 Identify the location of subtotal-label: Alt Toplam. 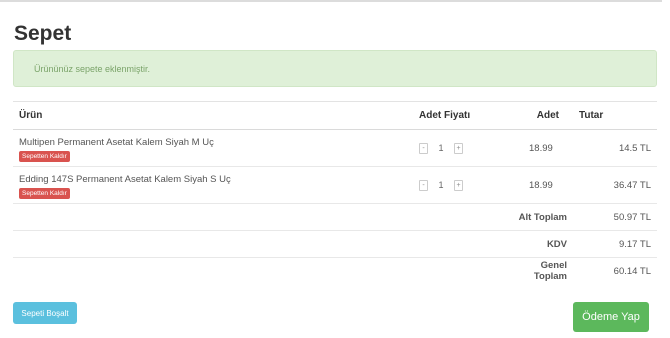
(539, 217).